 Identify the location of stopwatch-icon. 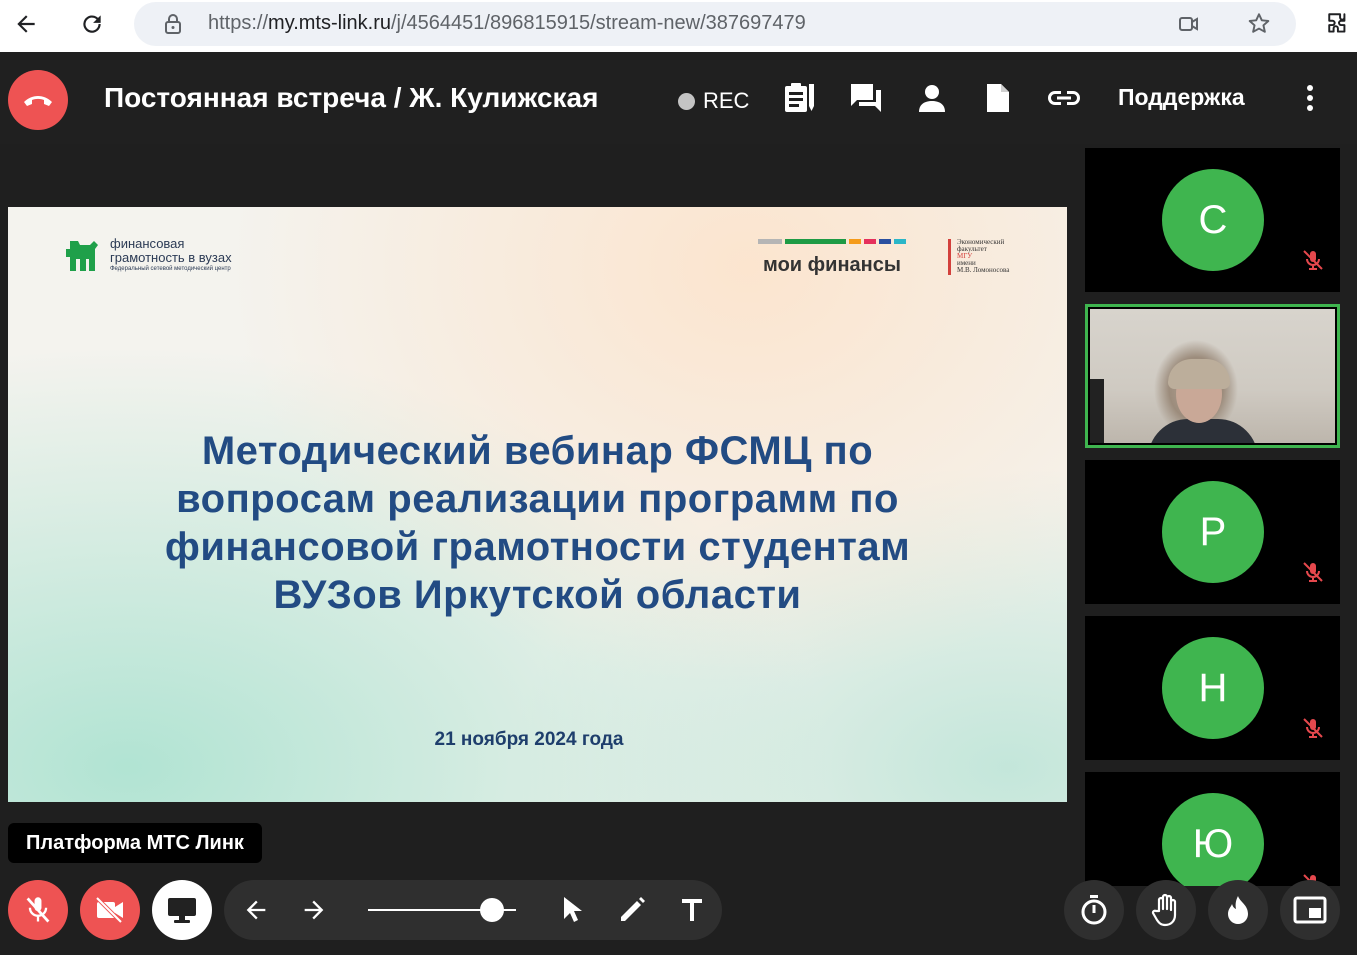
(1094, 910).